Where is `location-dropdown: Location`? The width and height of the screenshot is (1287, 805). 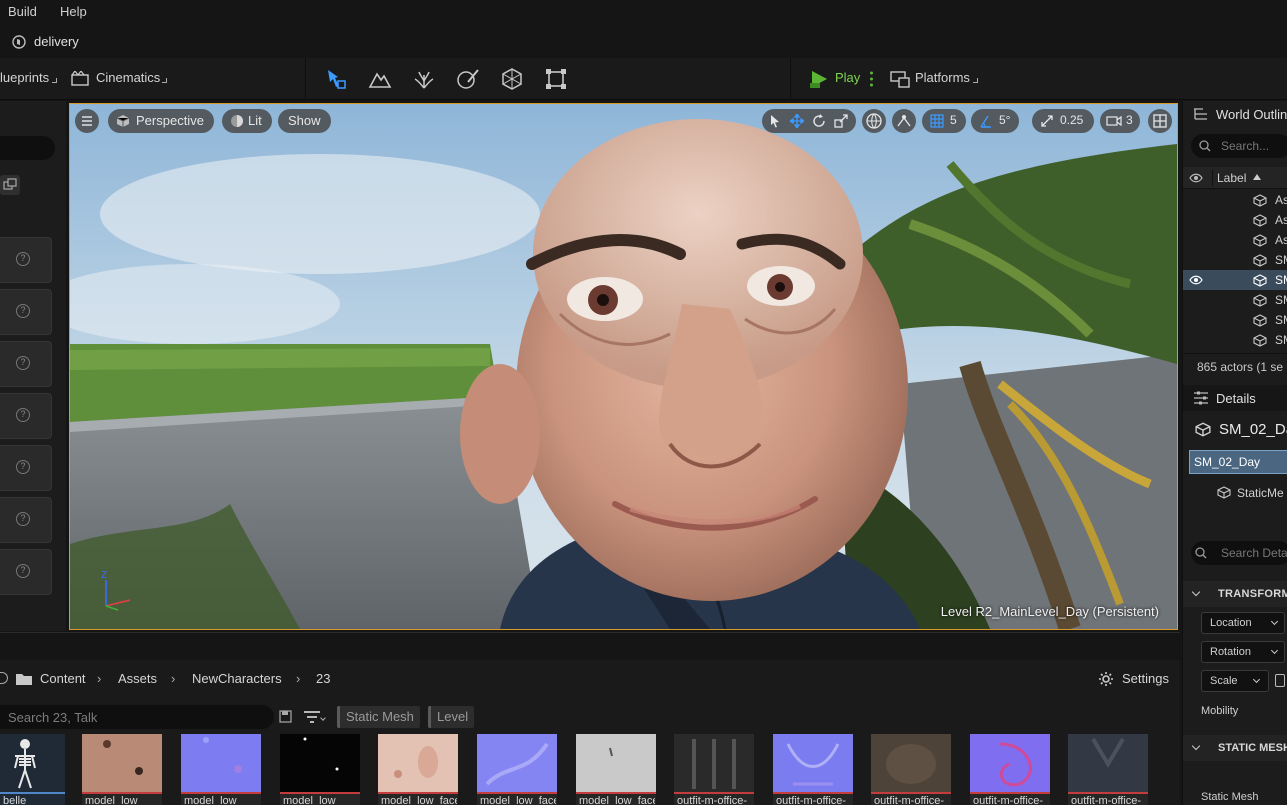 location-dropdown: Location is located at coordinates (1243, 623).